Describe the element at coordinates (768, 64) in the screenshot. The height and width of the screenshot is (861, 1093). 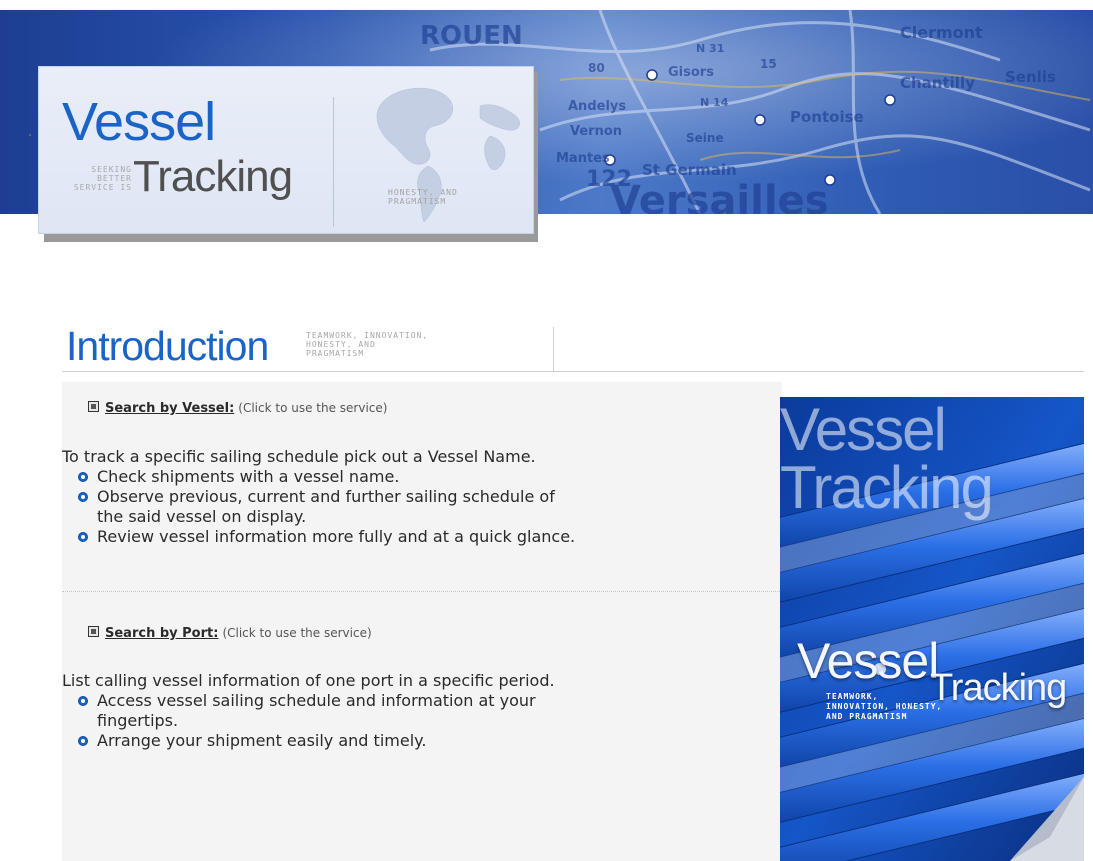
I see `map-label: 15` at that location.